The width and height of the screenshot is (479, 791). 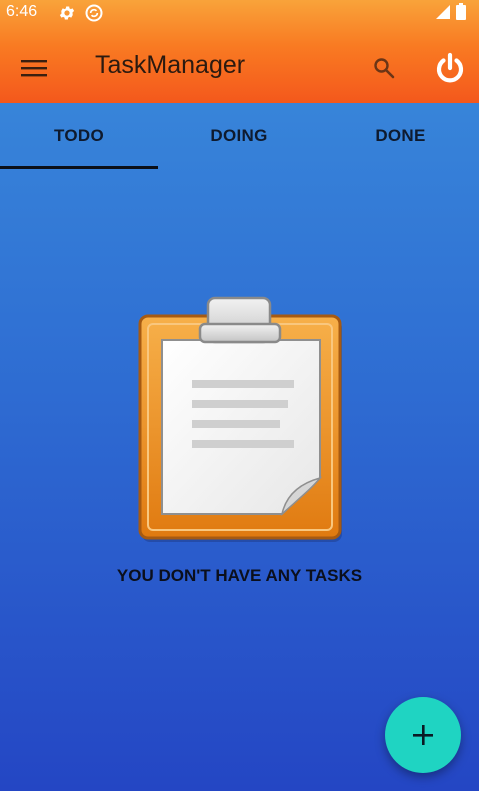 I want to click on tab-todo: TODO, so click(x=79, y=136).